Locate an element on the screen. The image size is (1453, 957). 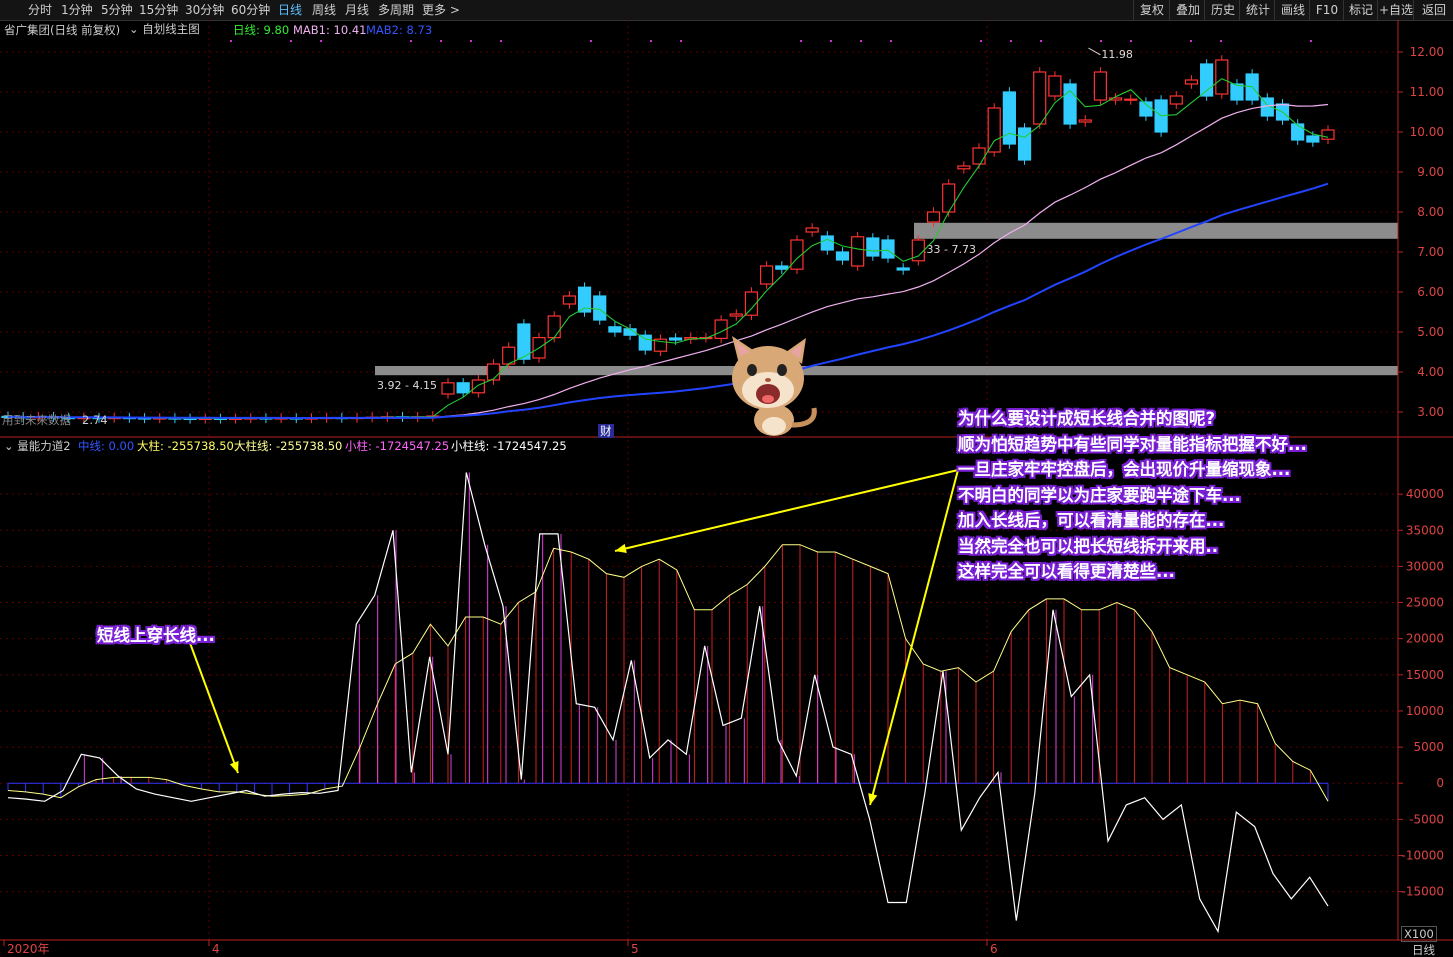
explanation-line: 为什么要设计成短长线合并的图呢? is located at coordinates (1132, 419).